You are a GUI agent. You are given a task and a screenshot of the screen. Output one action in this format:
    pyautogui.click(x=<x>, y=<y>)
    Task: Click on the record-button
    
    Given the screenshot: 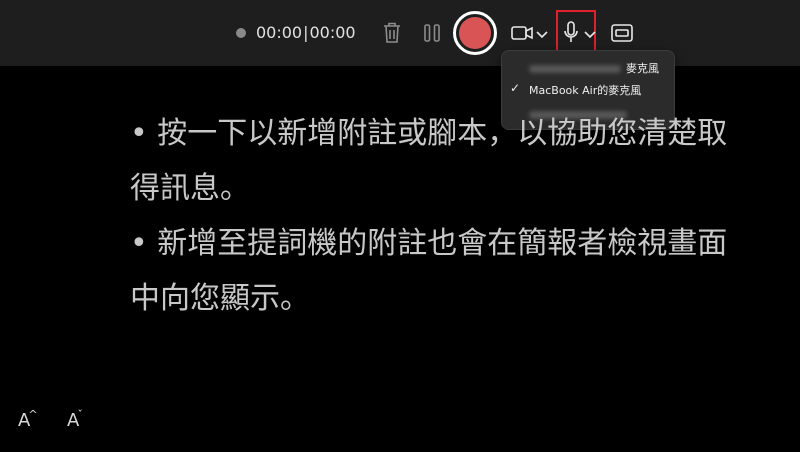 What is the action you would take?
    pyautogui.click(x=475, y=33)
    